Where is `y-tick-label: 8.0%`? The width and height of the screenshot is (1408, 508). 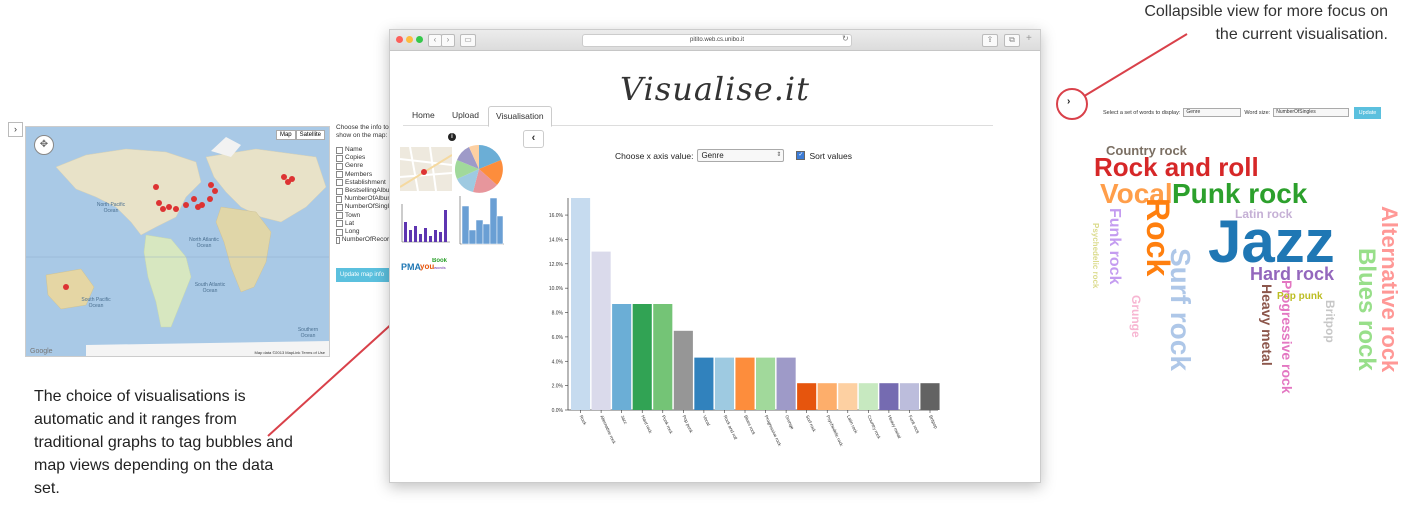
y-tick-label: 8.0% is located at coordinates (558, 314).